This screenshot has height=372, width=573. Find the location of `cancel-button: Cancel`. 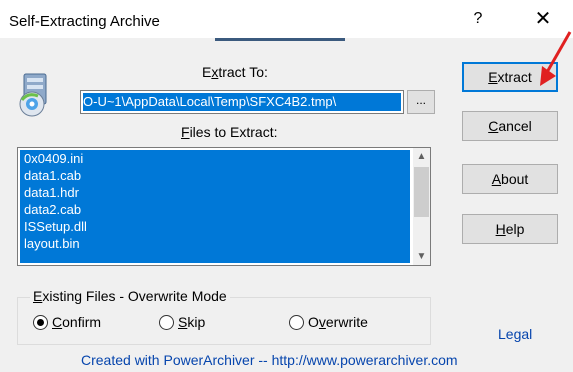

cancel-button: Cancel is located at coordinates (510, 126).